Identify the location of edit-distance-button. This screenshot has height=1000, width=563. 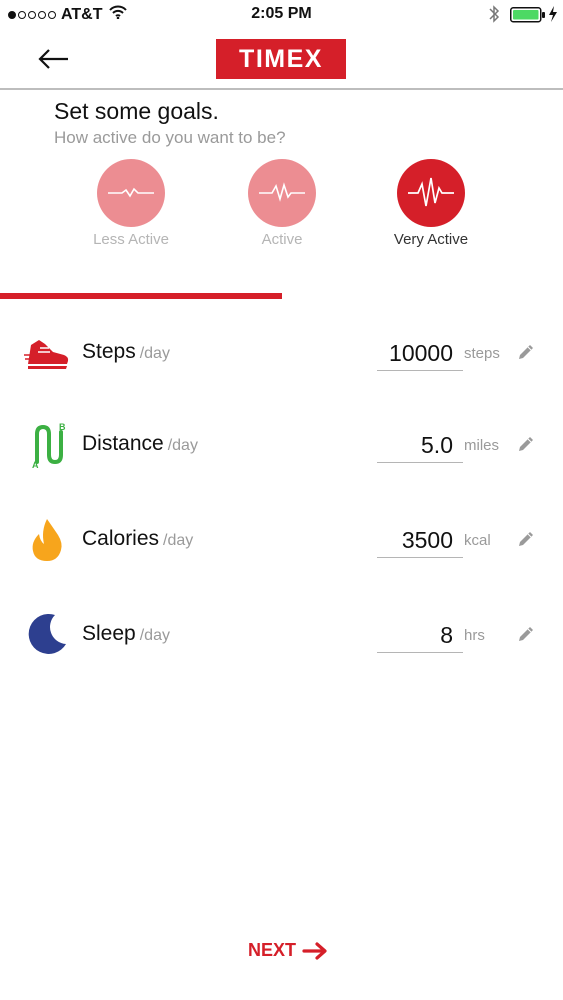
(526, 444).